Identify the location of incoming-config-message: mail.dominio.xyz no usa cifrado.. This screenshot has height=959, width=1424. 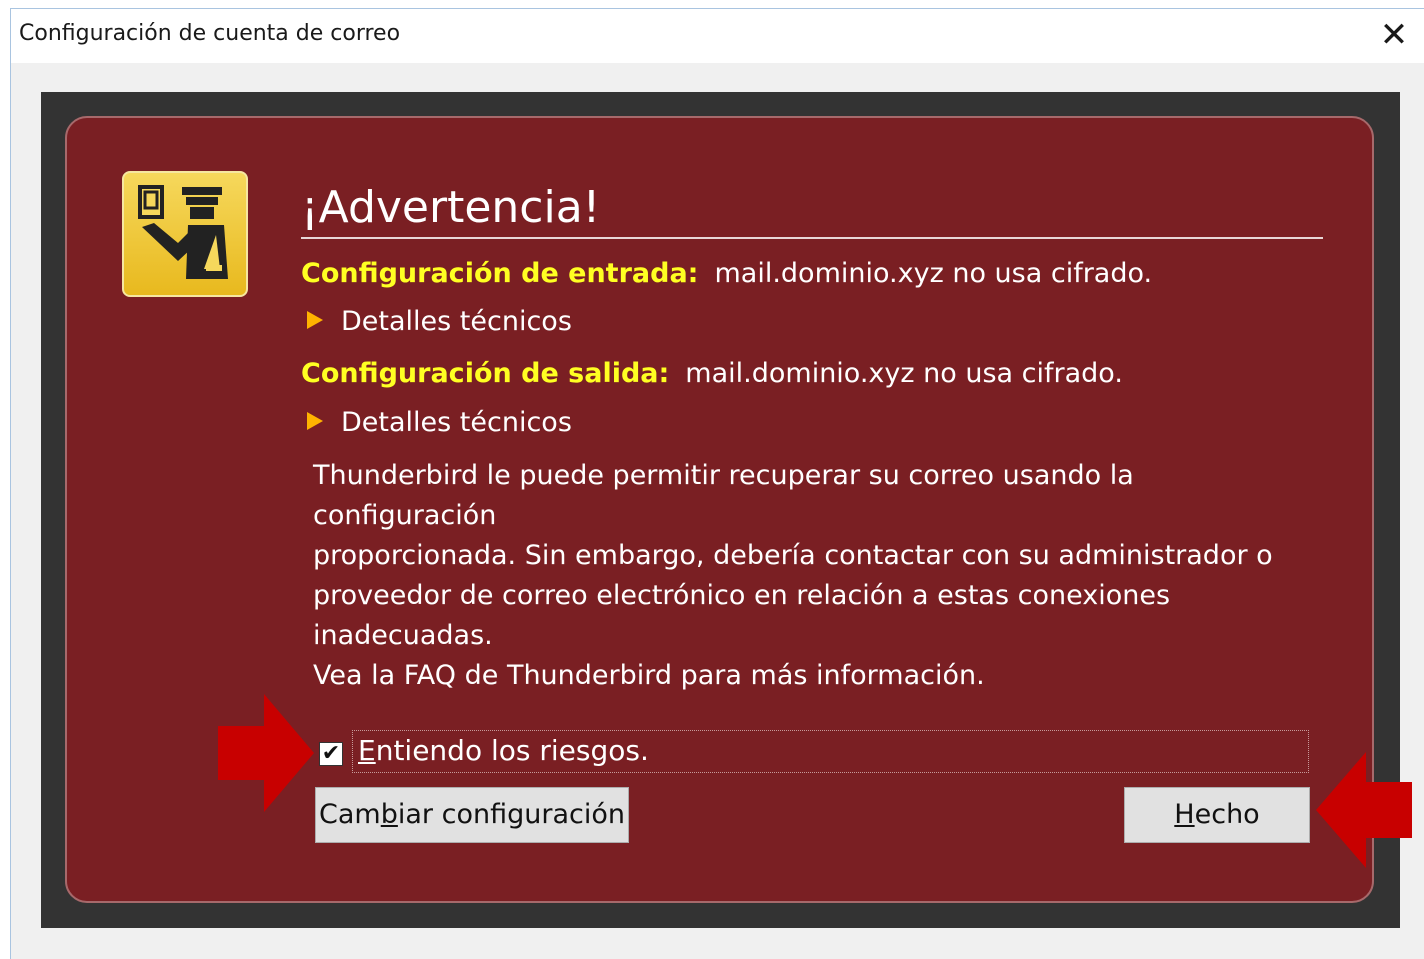
(933, 273).